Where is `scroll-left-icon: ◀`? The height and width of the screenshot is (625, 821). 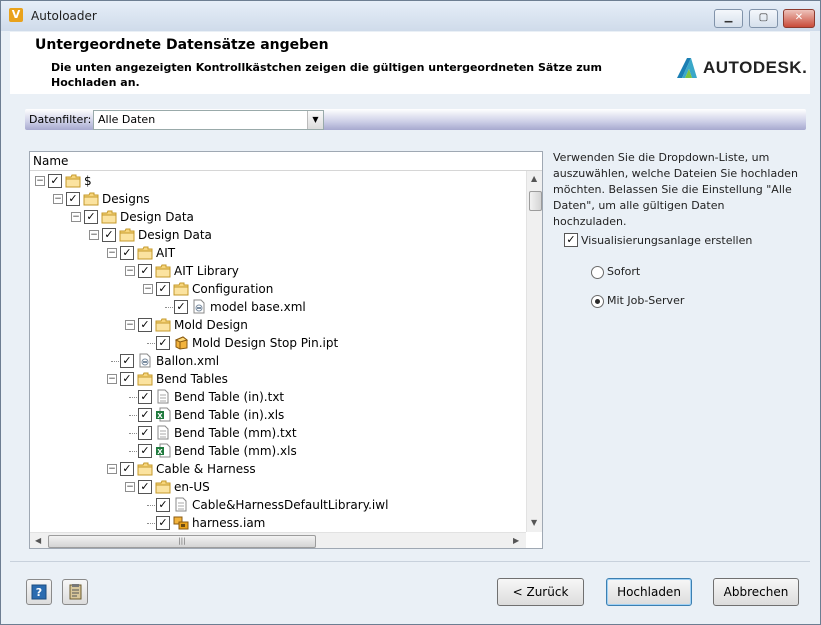
scroll-left-icon: ◀ is located at coordinates (38, 540).